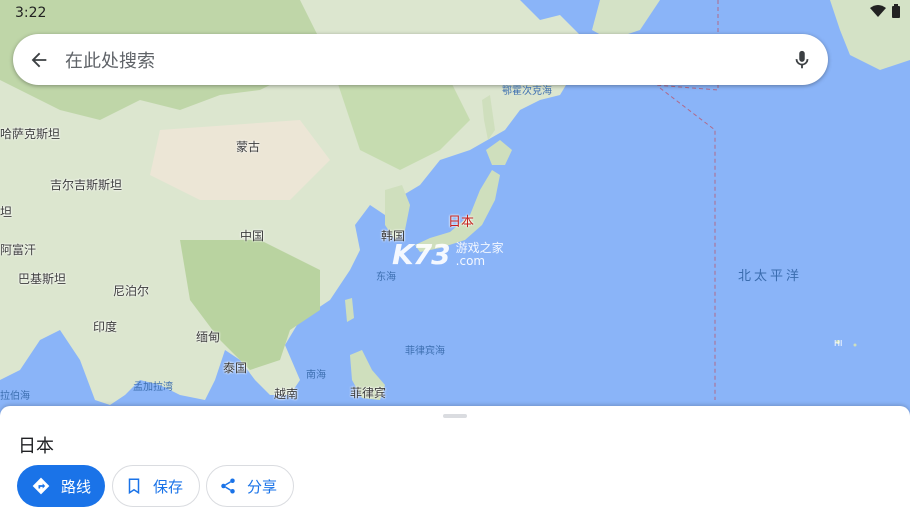  Describe the element at coordinates (368, 392) in the screenshot. I see `map-label-philippines: 菲律宾` at that location.